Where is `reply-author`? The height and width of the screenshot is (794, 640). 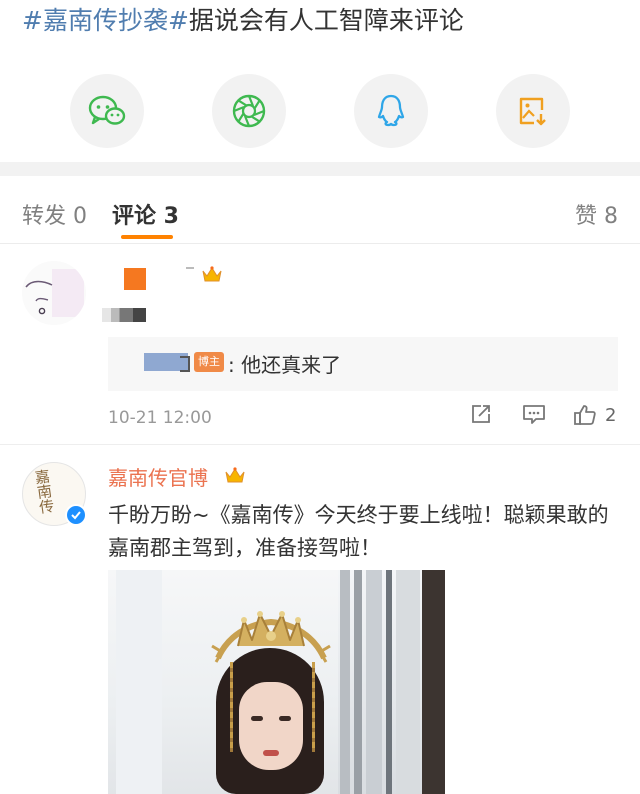
reply-author is located at coordinates (167, 362).